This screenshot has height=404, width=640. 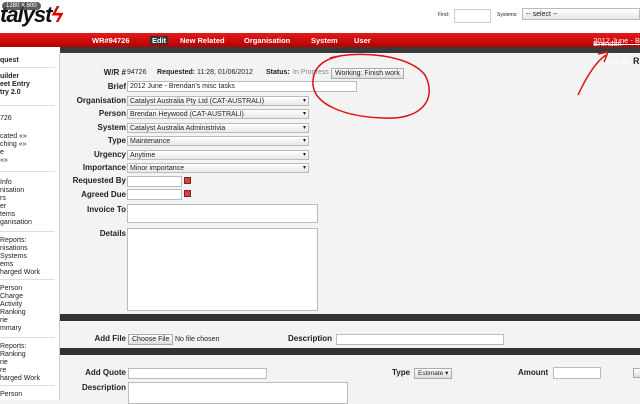 I want to click on annotation-arrow, so click(x=593, y=73).